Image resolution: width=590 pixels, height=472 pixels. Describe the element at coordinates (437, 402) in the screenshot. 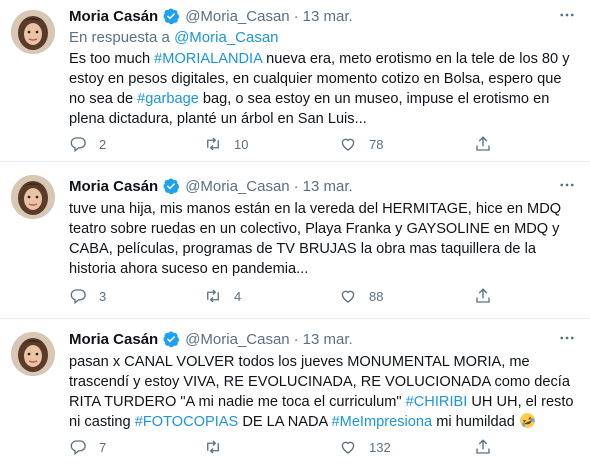

I see `hashtag-link: #CHIRIBI` at that location.